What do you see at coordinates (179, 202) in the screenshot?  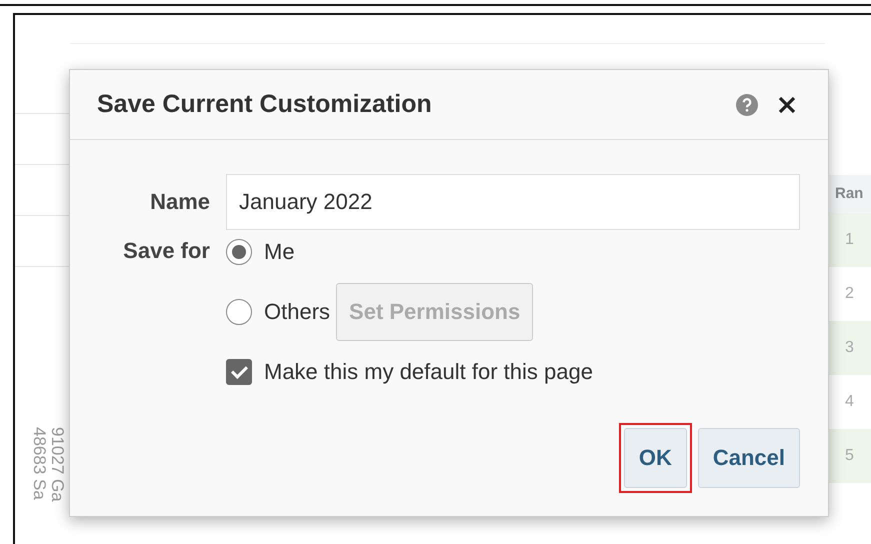 I see `field-label: Name` at bounding box center [179, 202].